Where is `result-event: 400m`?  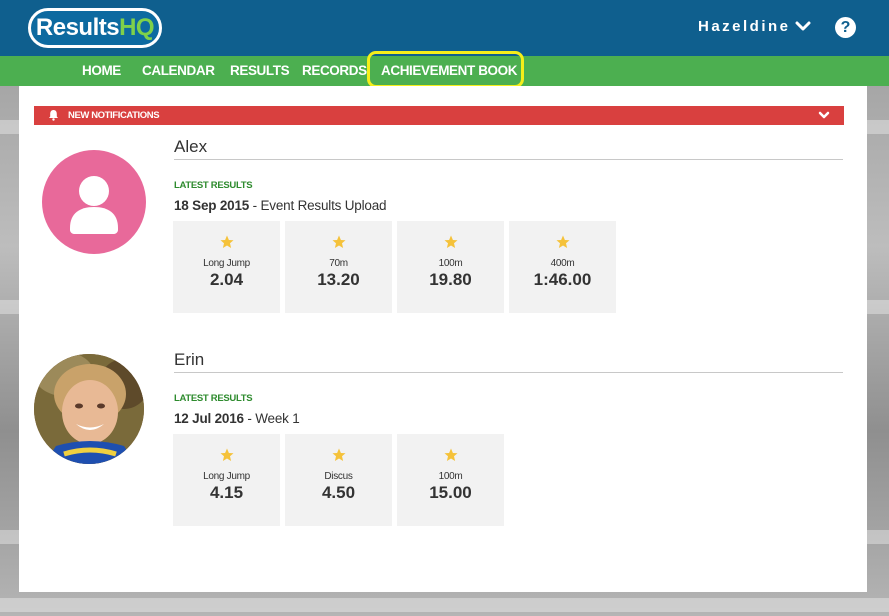
result-event: 400m is located at coordinates (562, 263).